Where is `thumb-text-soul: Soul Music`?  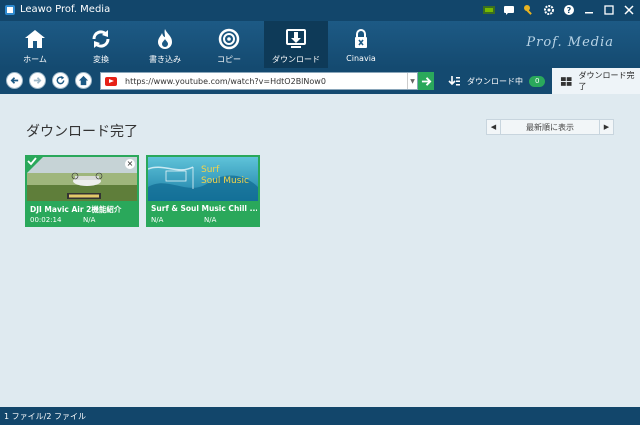 thumb-text-soul: Soul Music is located at coordinates (225, 181).